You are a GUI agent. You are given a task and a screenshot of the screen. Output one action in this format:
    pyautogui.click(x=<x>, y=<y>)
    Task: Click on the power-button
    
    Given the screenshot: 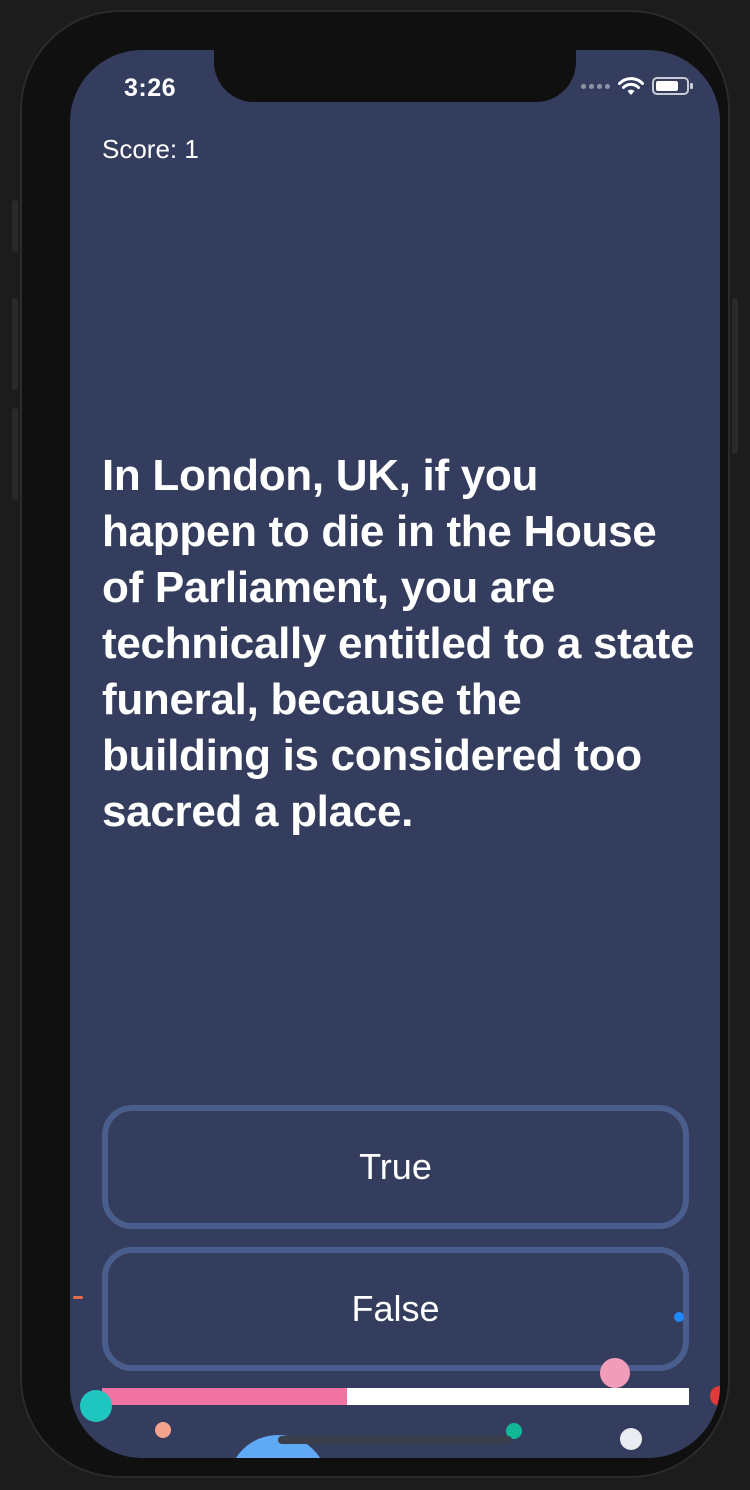 What is the action you would take?
    pyautogui.click(x=735, y=376)
    